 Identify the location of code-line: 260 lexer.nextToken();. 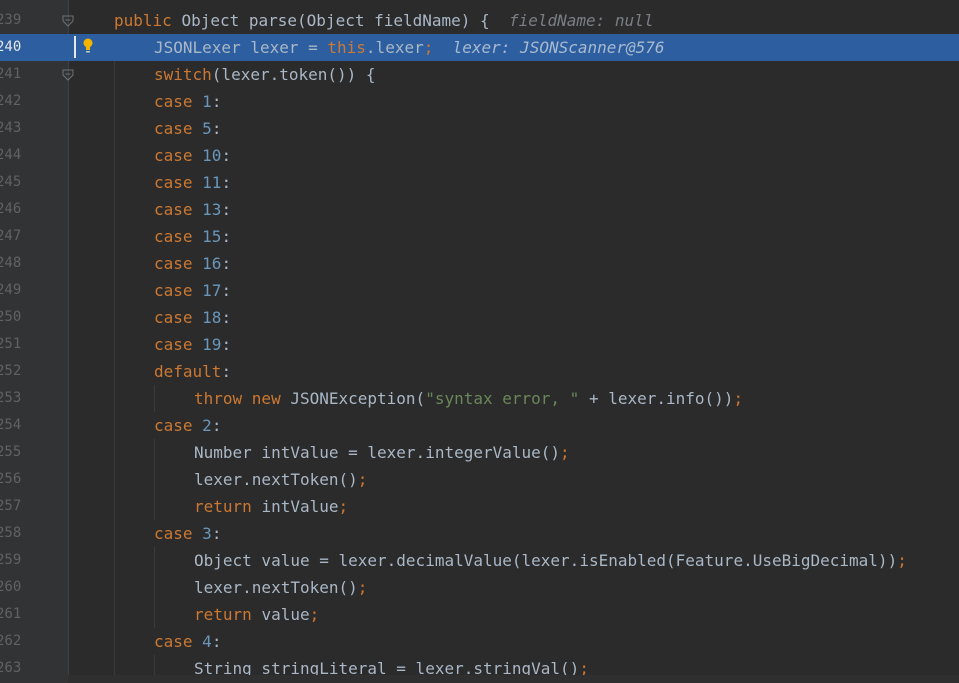
(479, 587).